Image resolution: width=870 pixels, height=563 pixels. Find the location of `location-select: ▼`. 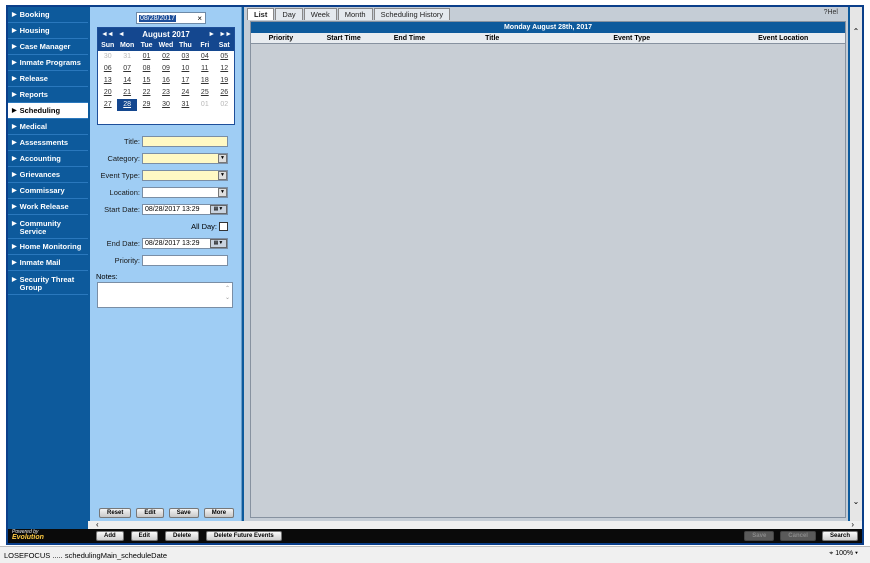

location-select: ▼ is located at coordinates (185, 192).